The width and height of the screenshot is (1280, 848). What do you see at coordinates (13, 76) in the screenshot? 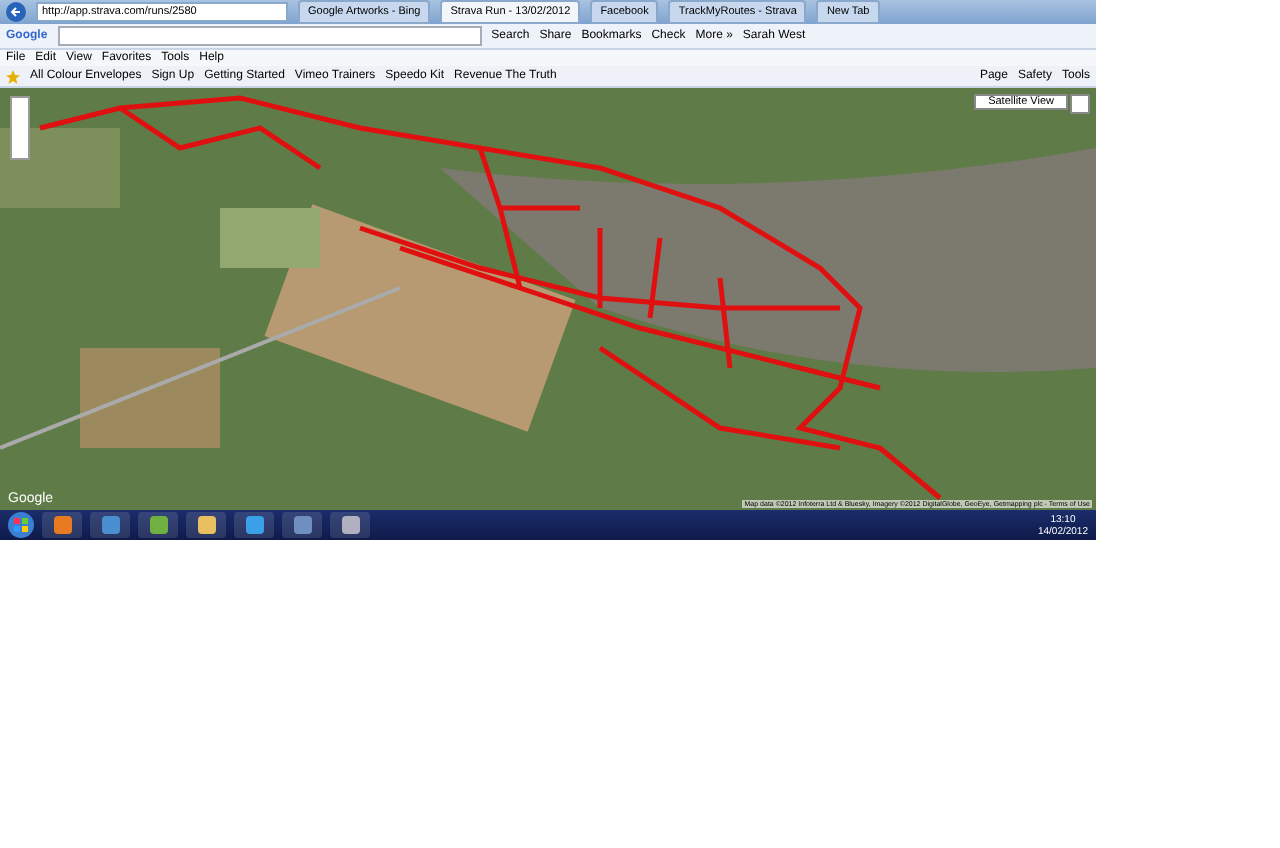
I see `star-icon` at bounding box center [13, 76].